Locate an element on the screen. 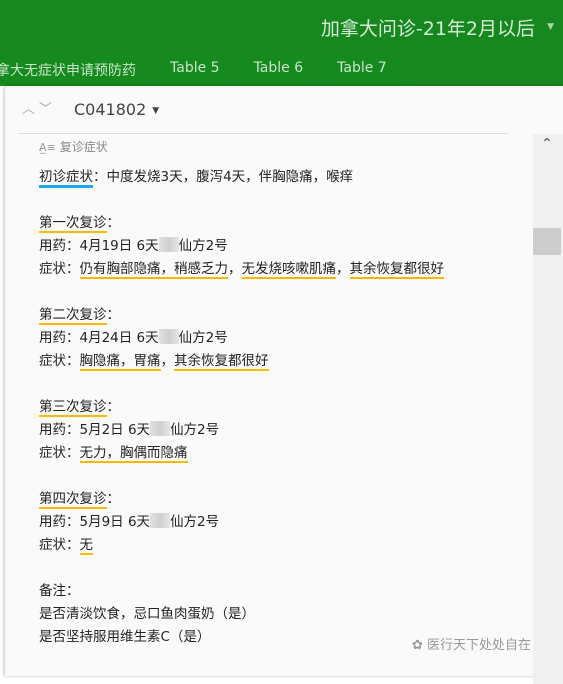 Image resolution: width=563 pixels, height=684 pixels. symptom: 仍有胸部隐痛，稍感乏力 is located at coordinates (153, 270).